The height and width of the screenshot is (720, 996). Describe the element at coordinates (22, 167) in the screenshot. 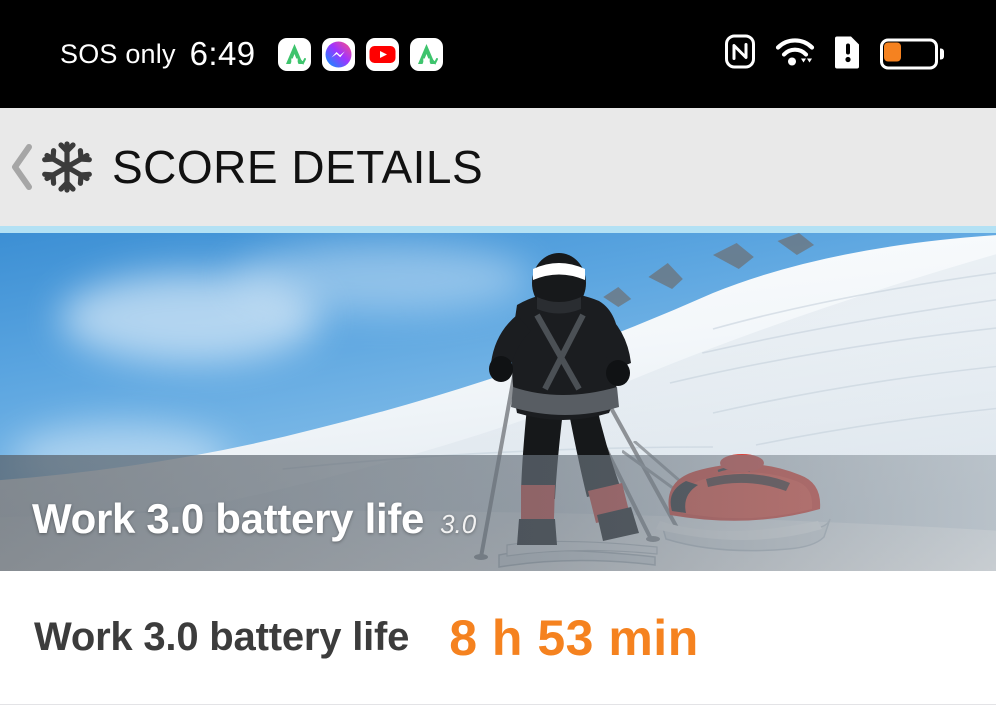

I see `back-button` at that location.